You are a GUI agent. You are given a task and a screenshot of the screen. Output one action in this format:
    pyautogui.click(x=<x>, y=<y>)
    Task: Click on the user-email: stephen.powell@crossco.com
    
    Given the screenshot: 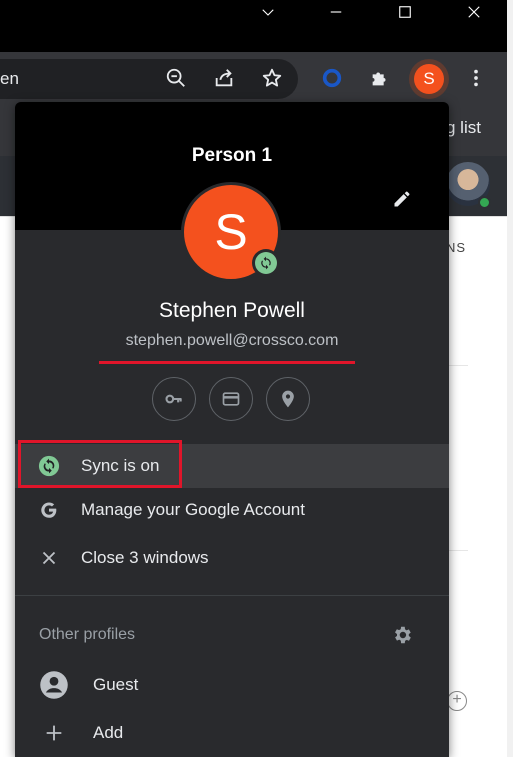 What is the action you would take?
    pyautogui.click(x=232, y=340)
    